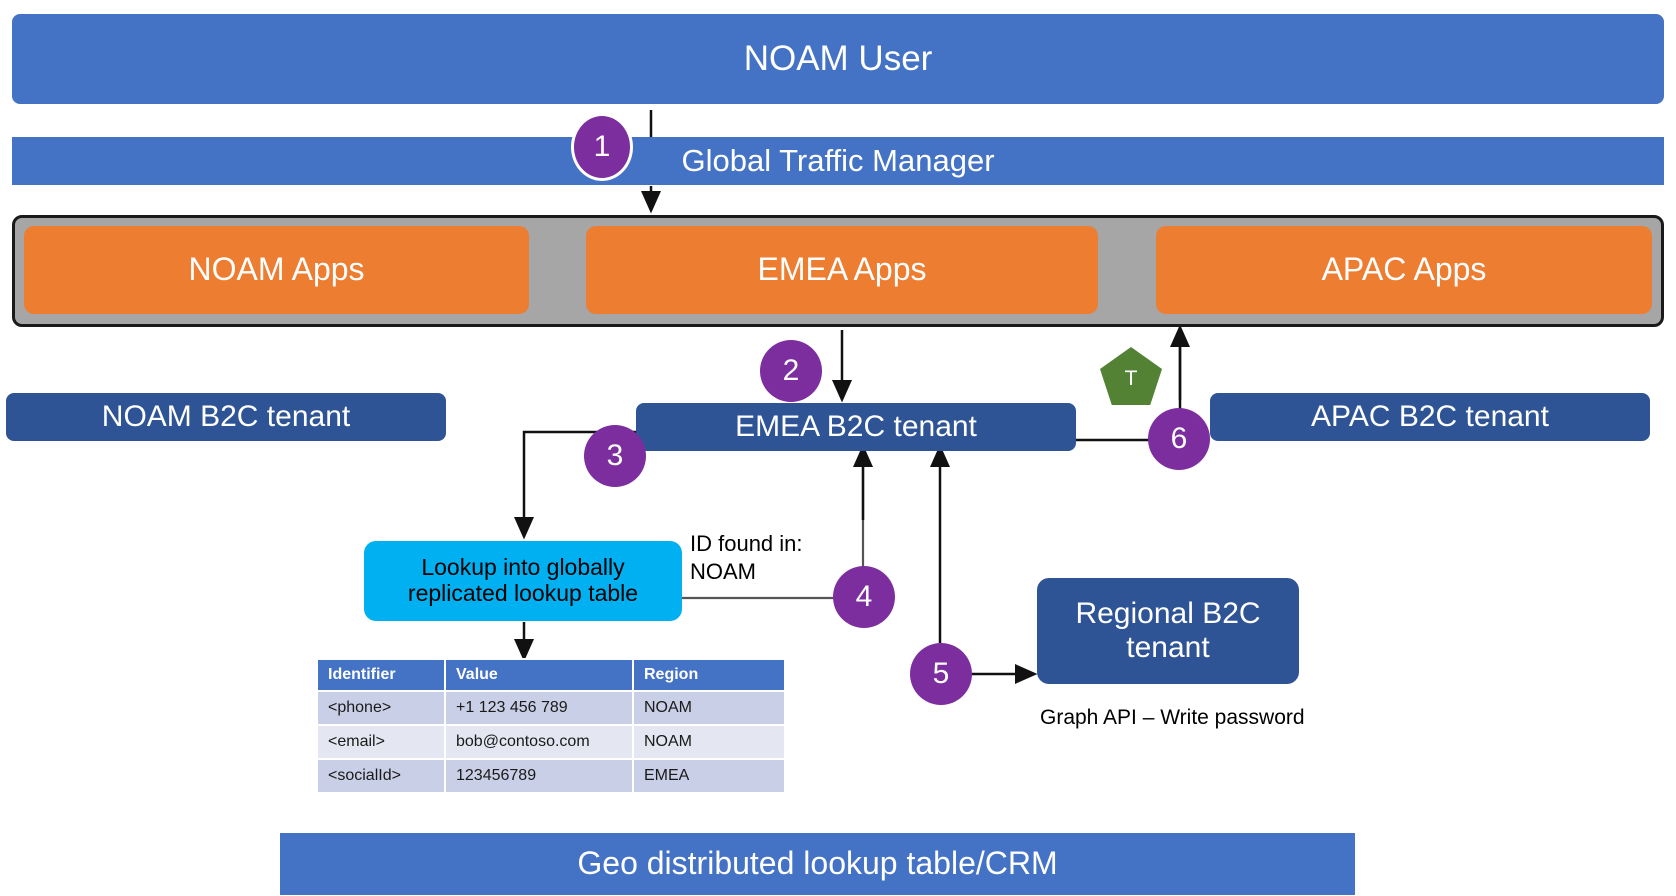  I want to click on table-row: <socialId> 123456789 EMEA, so click(551, 776).